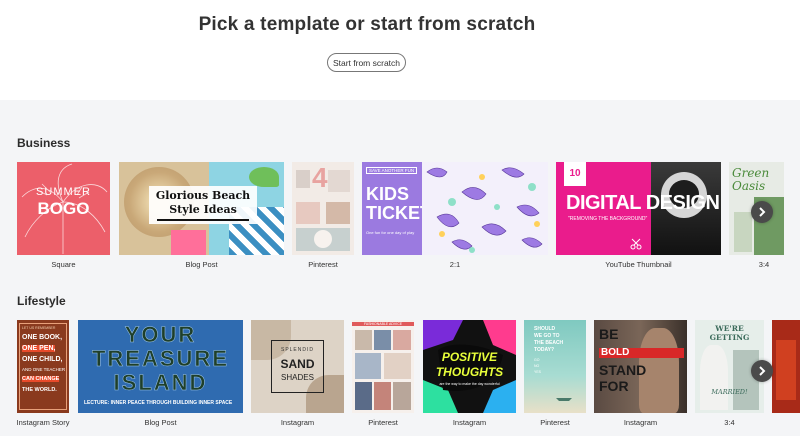 This screenshot has width=800, height=436. Describe the element at coordinates (714, 377) in the screenshot. I see `dress-photo` at that location.